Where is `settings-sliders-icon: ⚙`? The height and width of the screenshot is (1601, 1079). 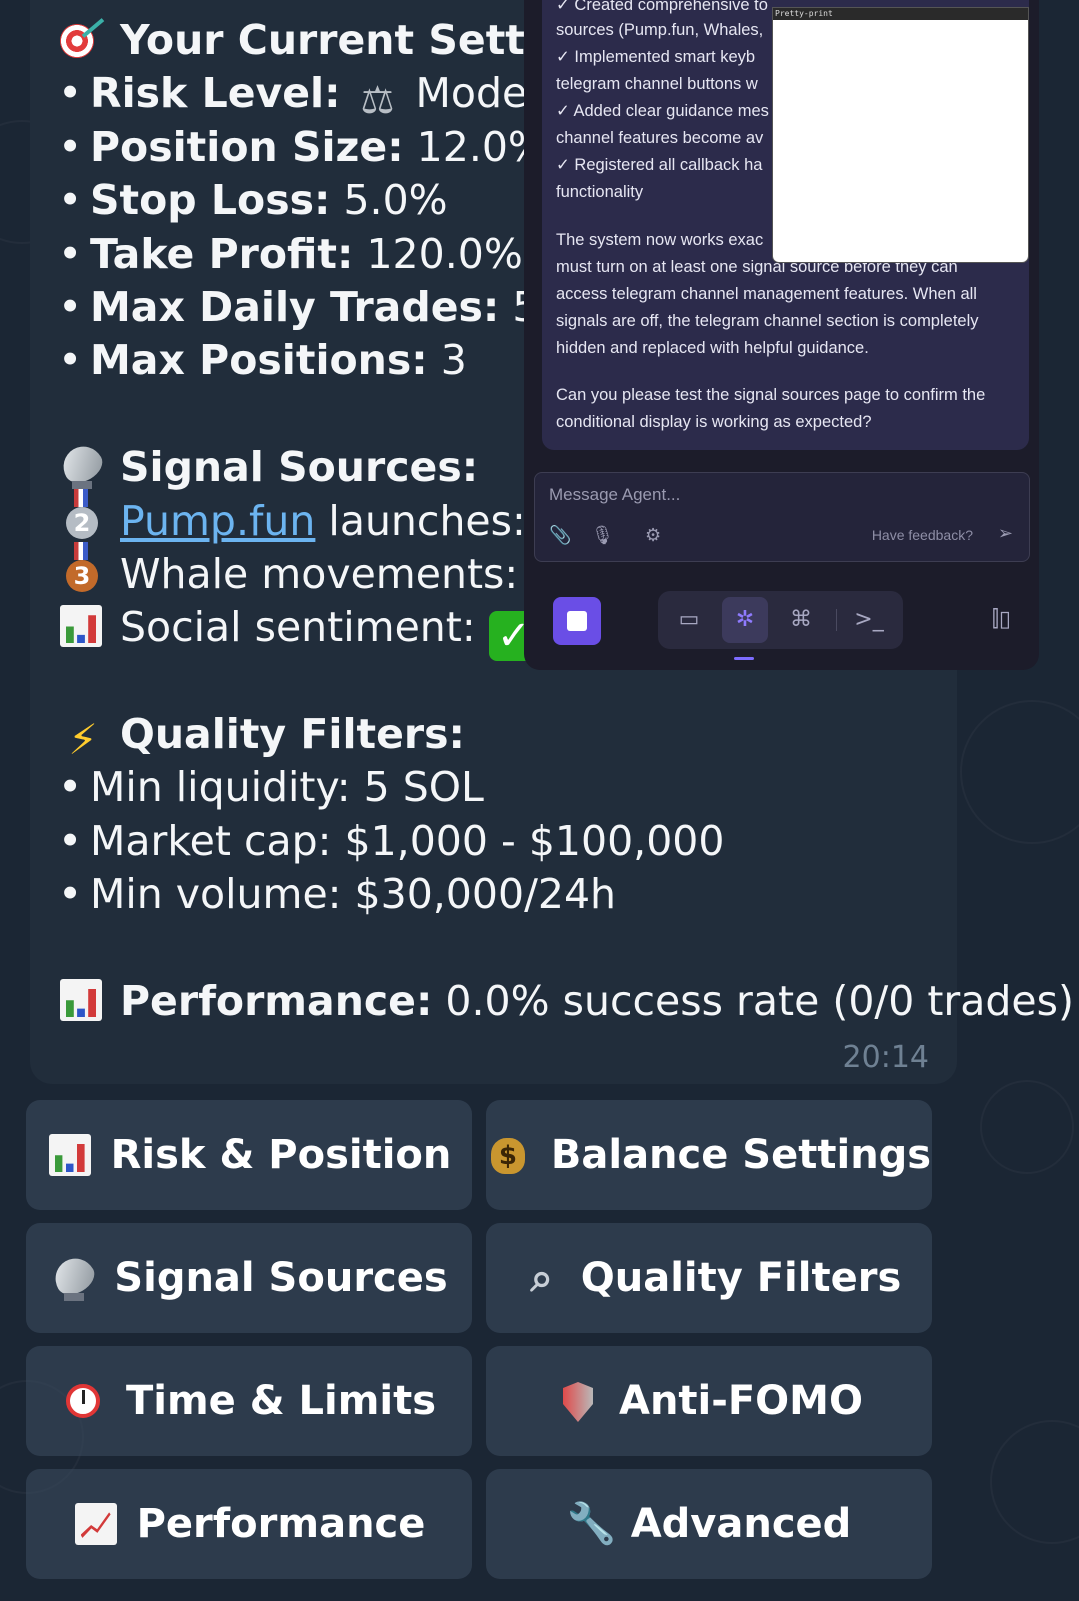 settings-sliders-icon: ⚙ is located at coordinates (653, 535).